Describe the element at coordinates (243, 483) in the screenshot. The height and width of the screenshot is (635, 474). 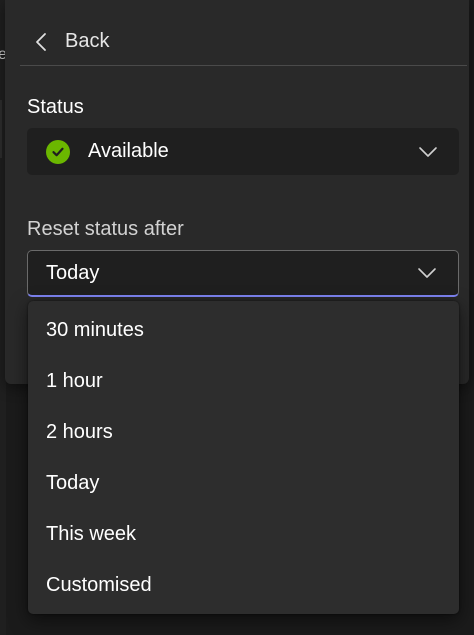
I see `option-today: Today` at that location.